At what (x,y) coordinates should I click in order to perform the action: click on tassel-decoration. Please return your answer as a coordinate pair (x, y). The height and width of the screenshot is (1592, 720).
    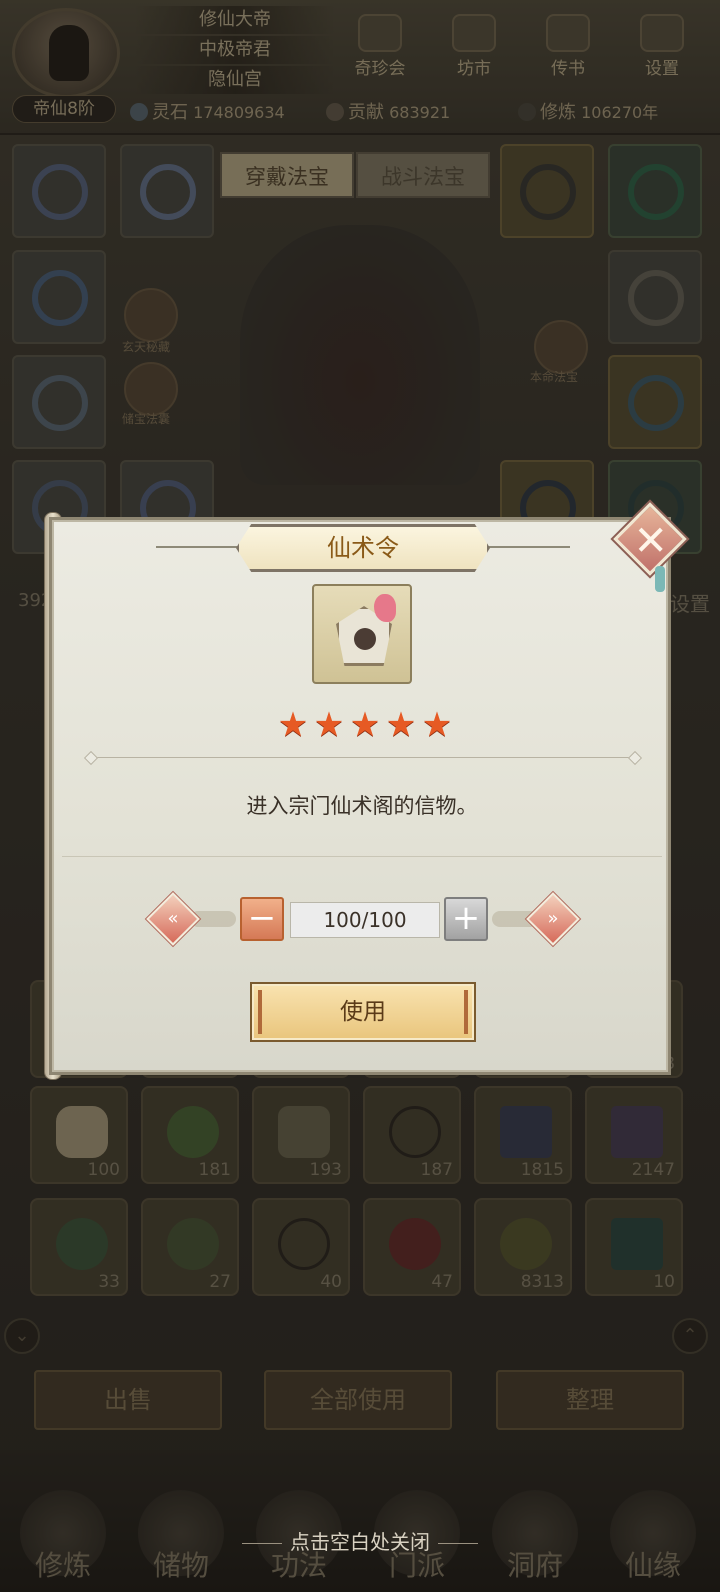
    Looking at the image, I should click on (660, 579).